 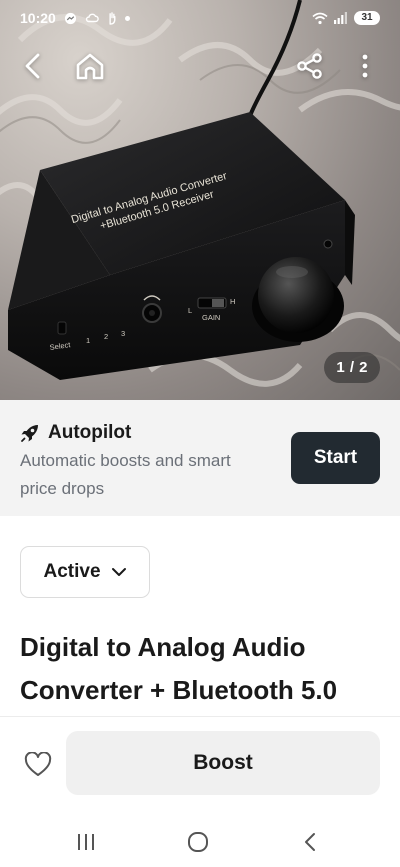 I want to click on listing-status-dropdown: Active, so click(x=85, y=572).